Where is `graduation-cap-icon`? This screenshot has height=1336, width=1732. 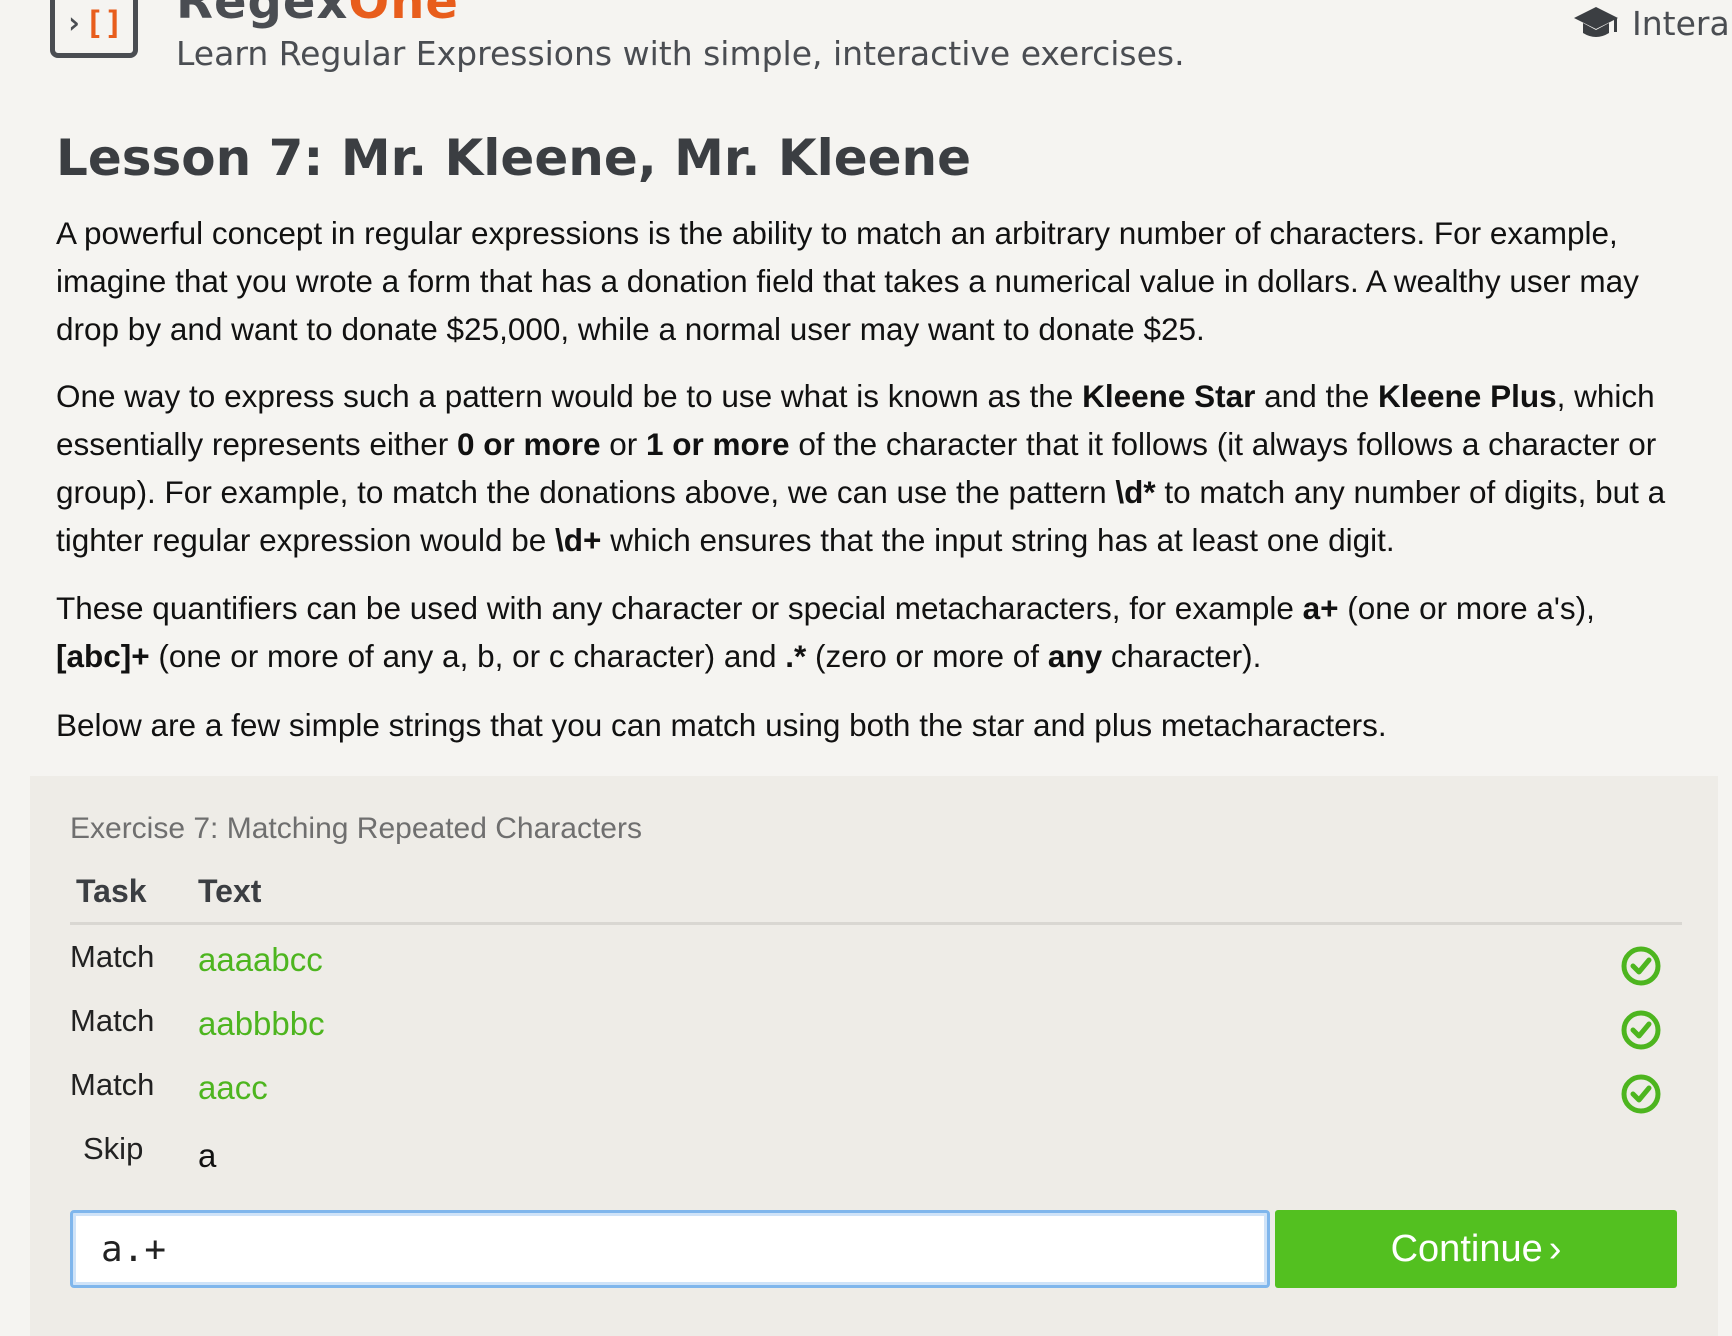 graduation-cap-icon is located at coordinates (1596, 24).